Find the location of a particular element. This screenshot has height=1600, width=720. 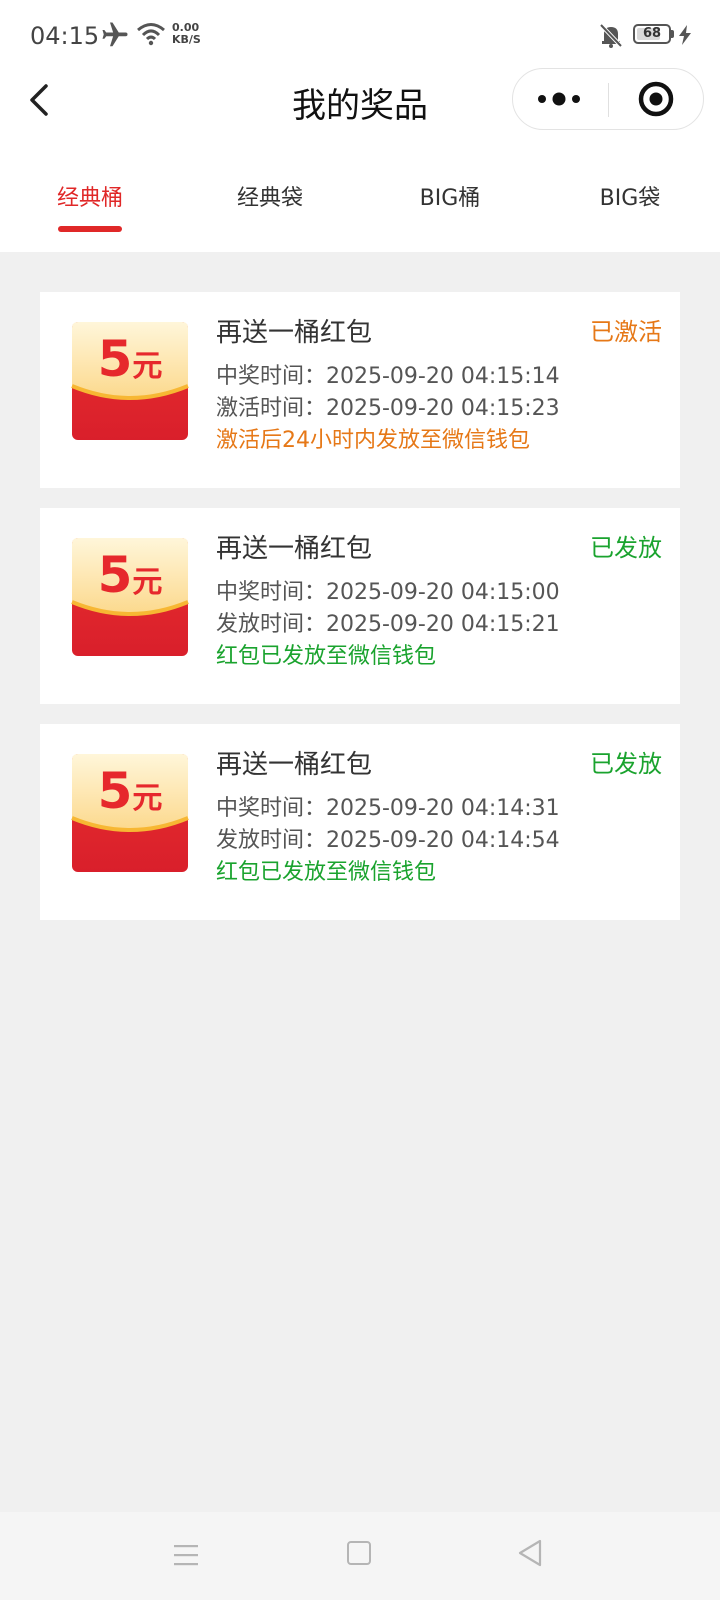

more-button is located at coordinates (560, 99).